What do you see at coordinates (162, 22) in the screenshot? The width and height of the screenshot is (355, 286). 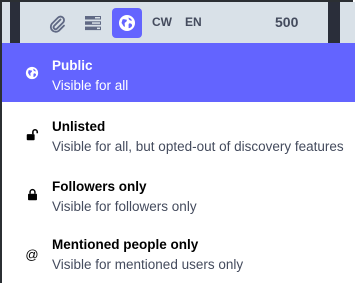 I see `content-warning-button: CW` at bounding box center [162, 22].